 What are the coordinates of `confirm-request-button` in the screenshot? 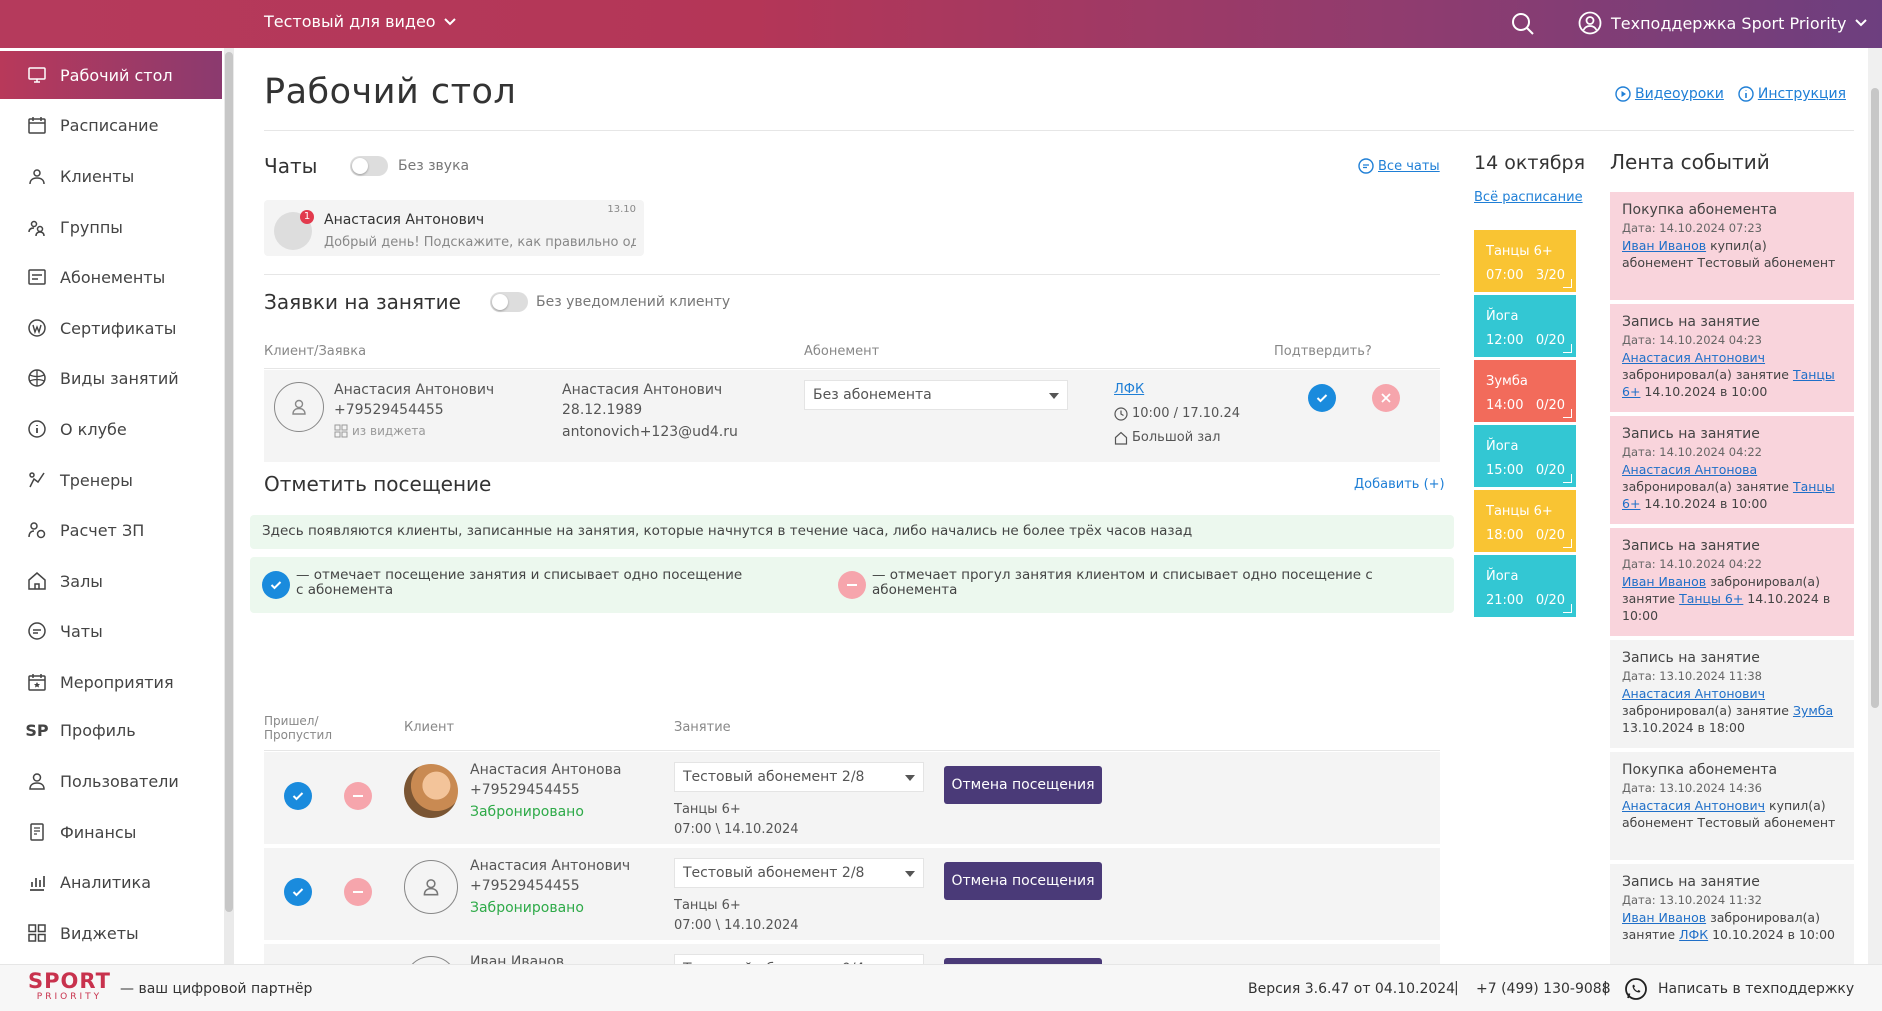 It's located at (1322, 398).